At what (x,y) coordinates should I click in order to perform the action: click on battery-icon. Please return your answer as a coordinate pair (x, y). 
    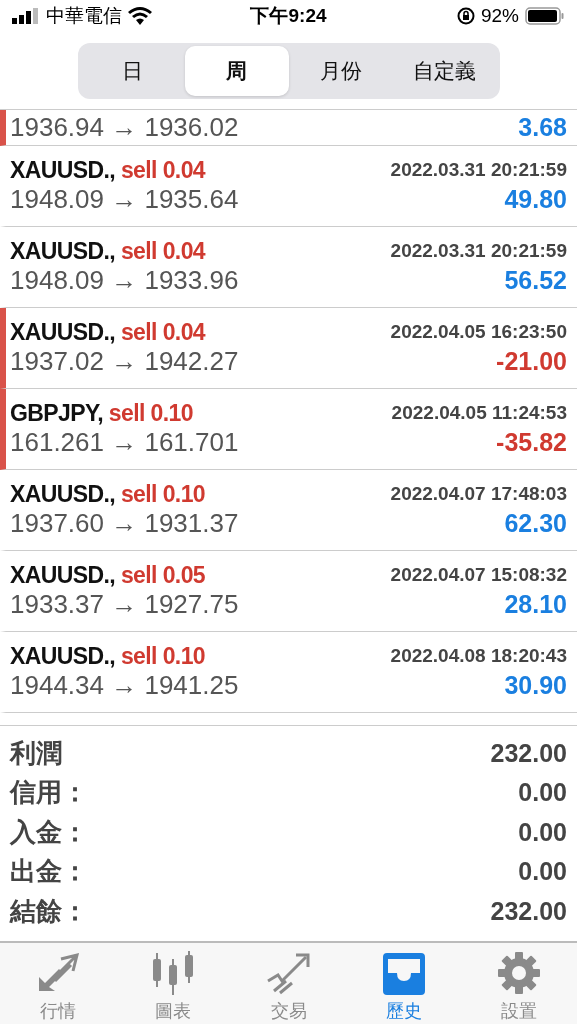
    Looking at the image, I should click on (545, 16).